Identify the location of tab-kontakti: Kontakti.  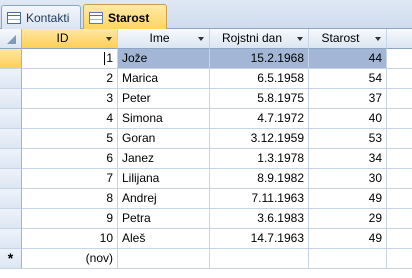
(41, 17).